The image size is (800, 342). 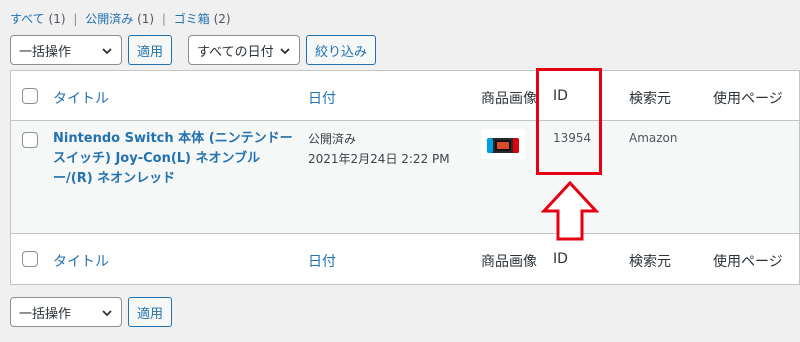 What do you see at coordinates (30, 96) in the screenshot?
I see `select-all-checkbox` at bounding box center [30, 96].